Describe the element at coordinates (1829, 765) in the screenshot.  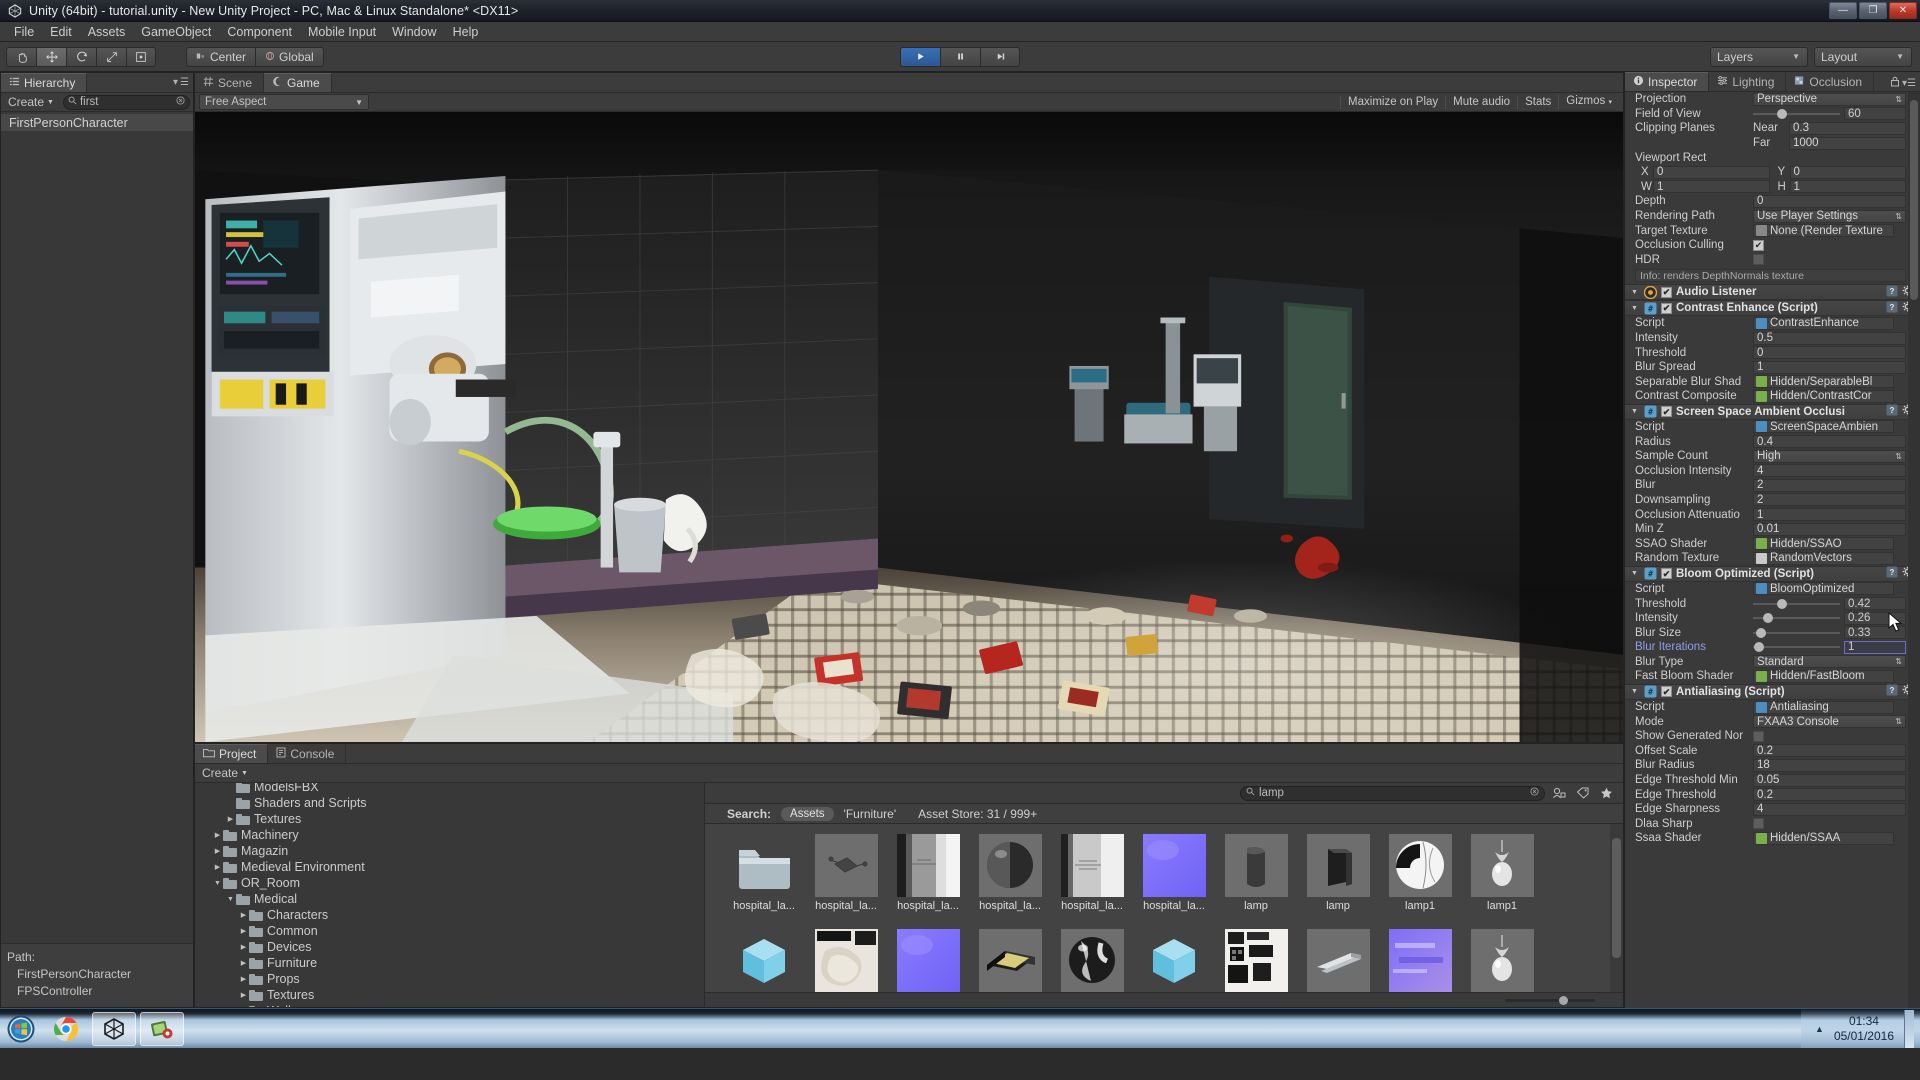
I see `text-field: 18` at that location.